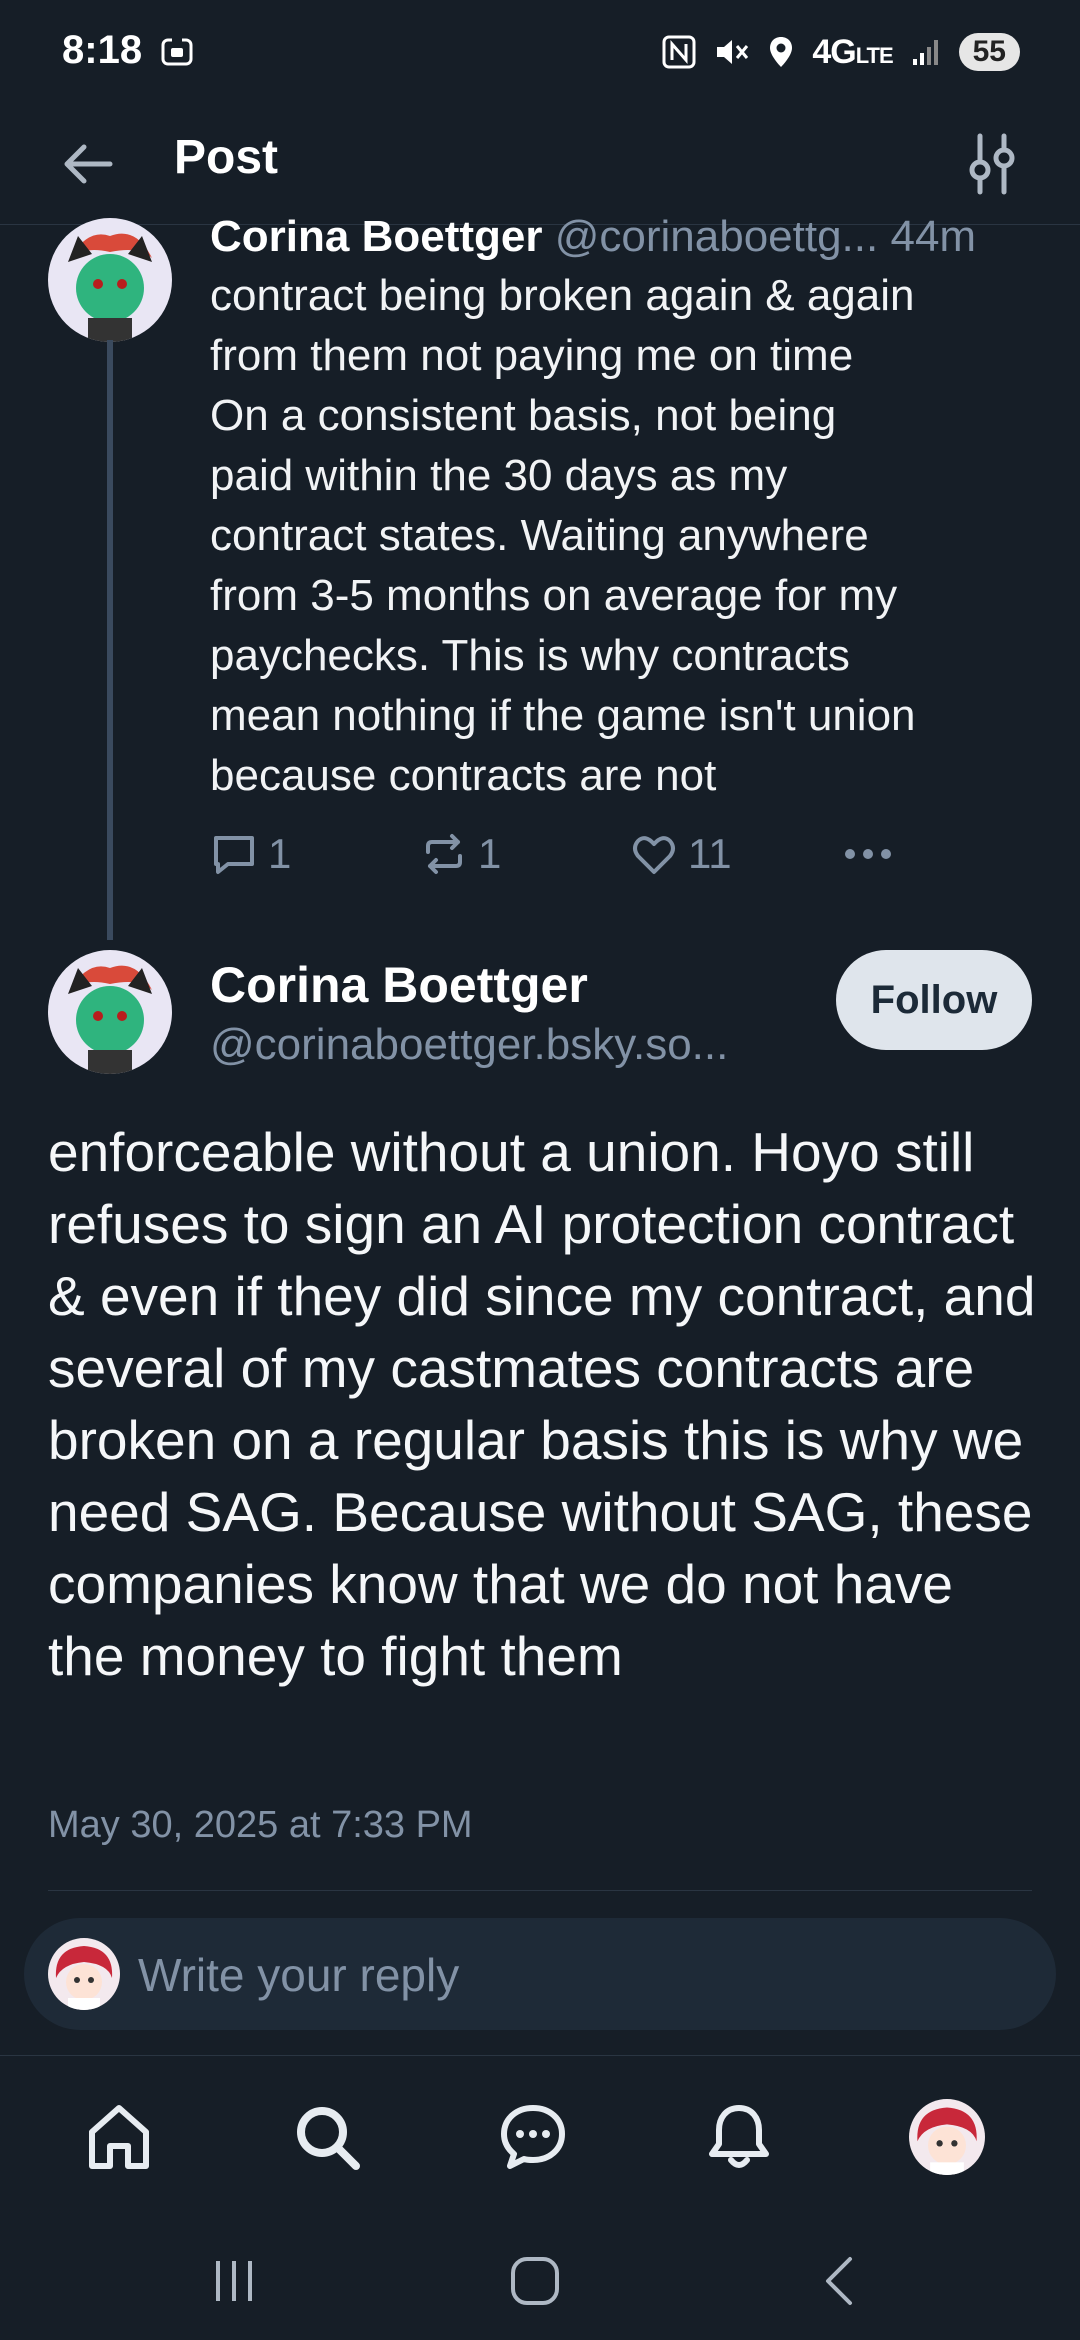 The image size is (1080, 2340). I want to click on search-icon, so click(328, 2138).